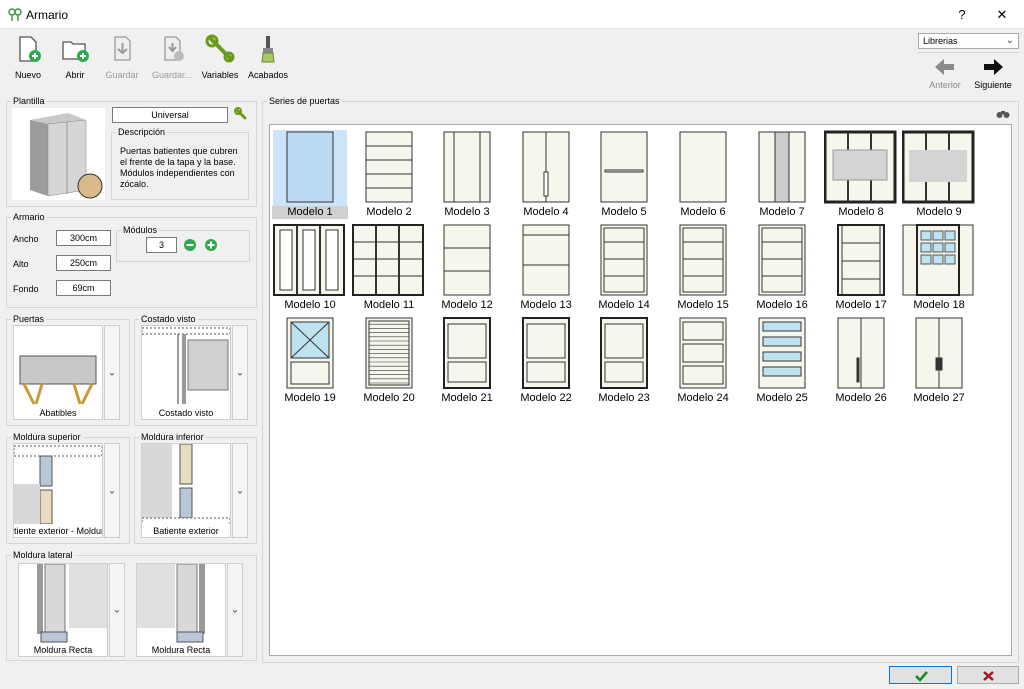  What do you see at coordinates (467, 260) in the screenshot?
I see `door-model-12-image` at bounding box center [467, 260].